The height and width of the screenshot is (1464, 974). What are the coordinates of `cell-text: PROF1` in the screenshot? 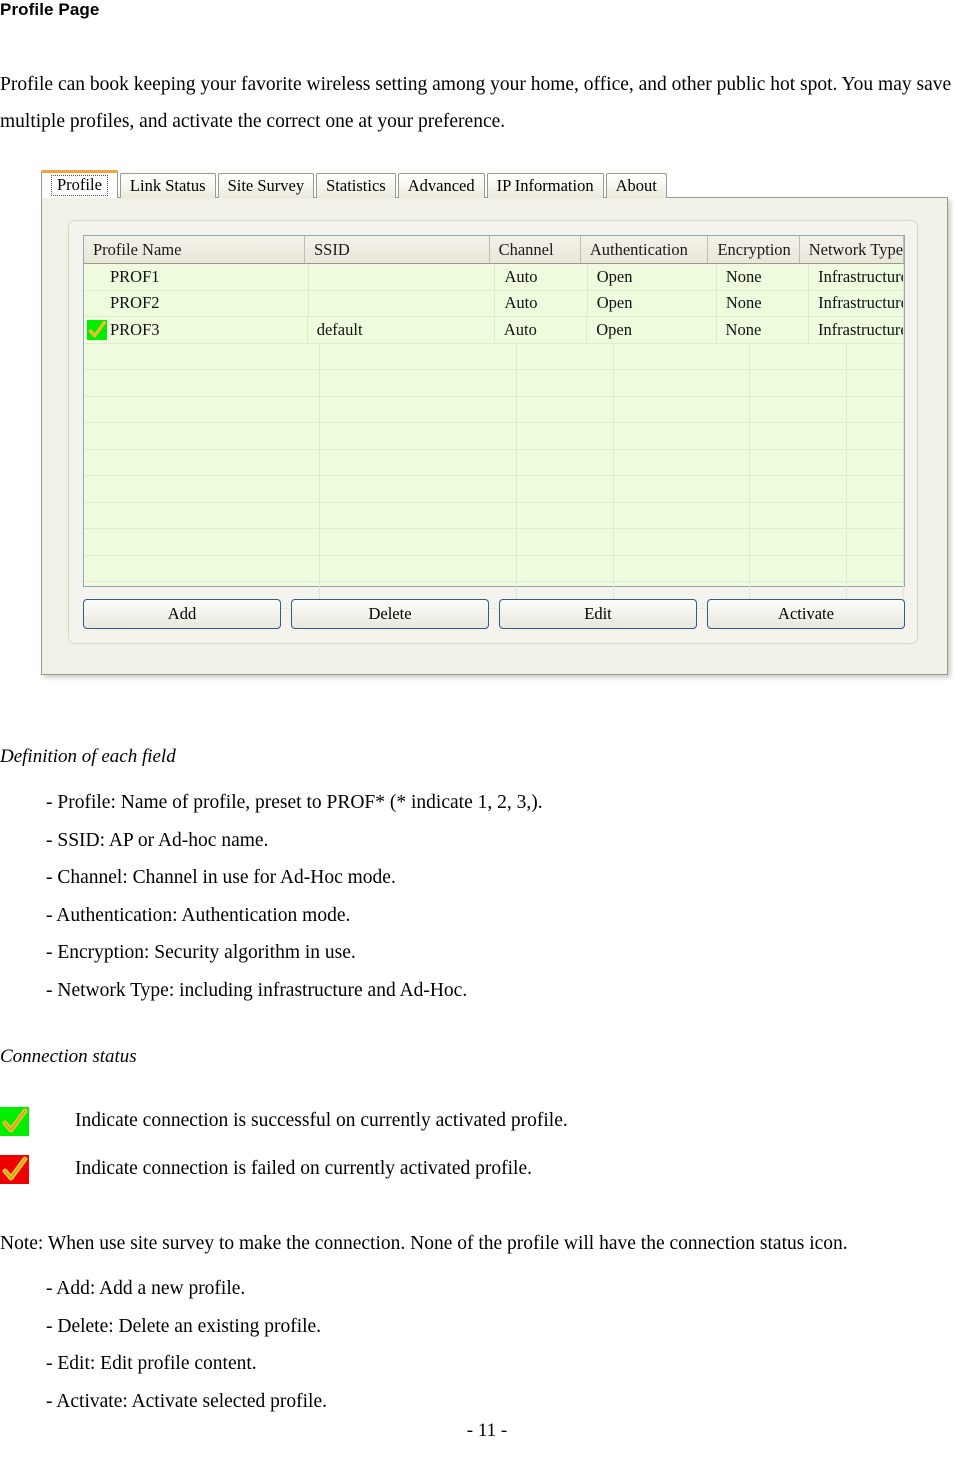 It's located at (135, 276).